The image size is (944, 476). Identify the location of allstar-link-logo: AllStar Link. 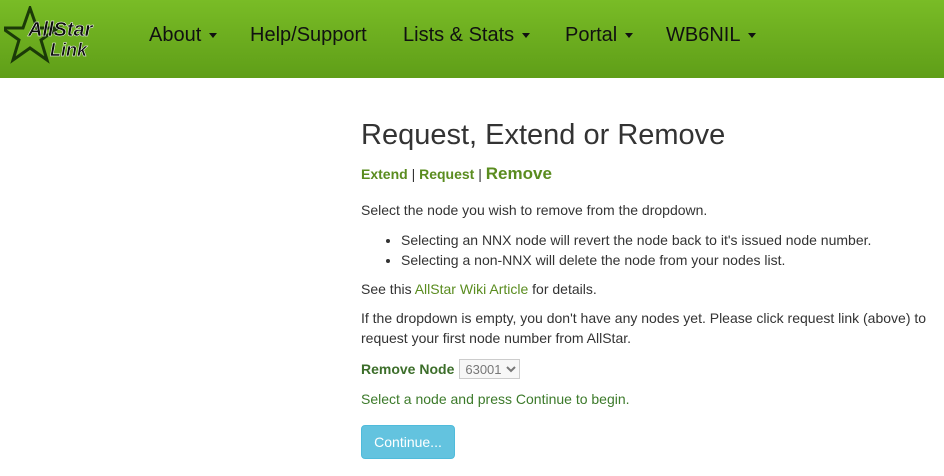
(52, 38).